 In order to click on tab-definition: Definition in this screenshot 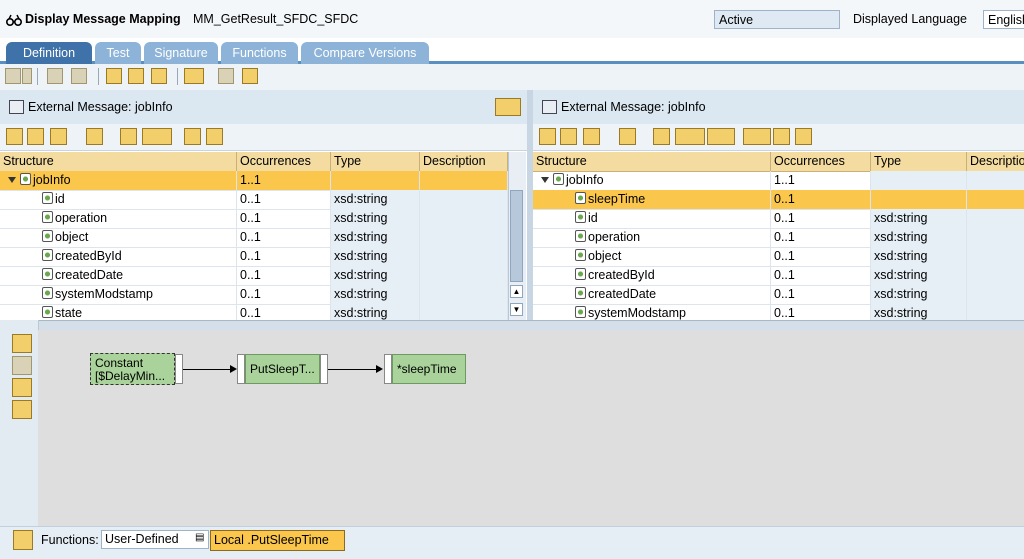, I will do `click(49, 53)`.